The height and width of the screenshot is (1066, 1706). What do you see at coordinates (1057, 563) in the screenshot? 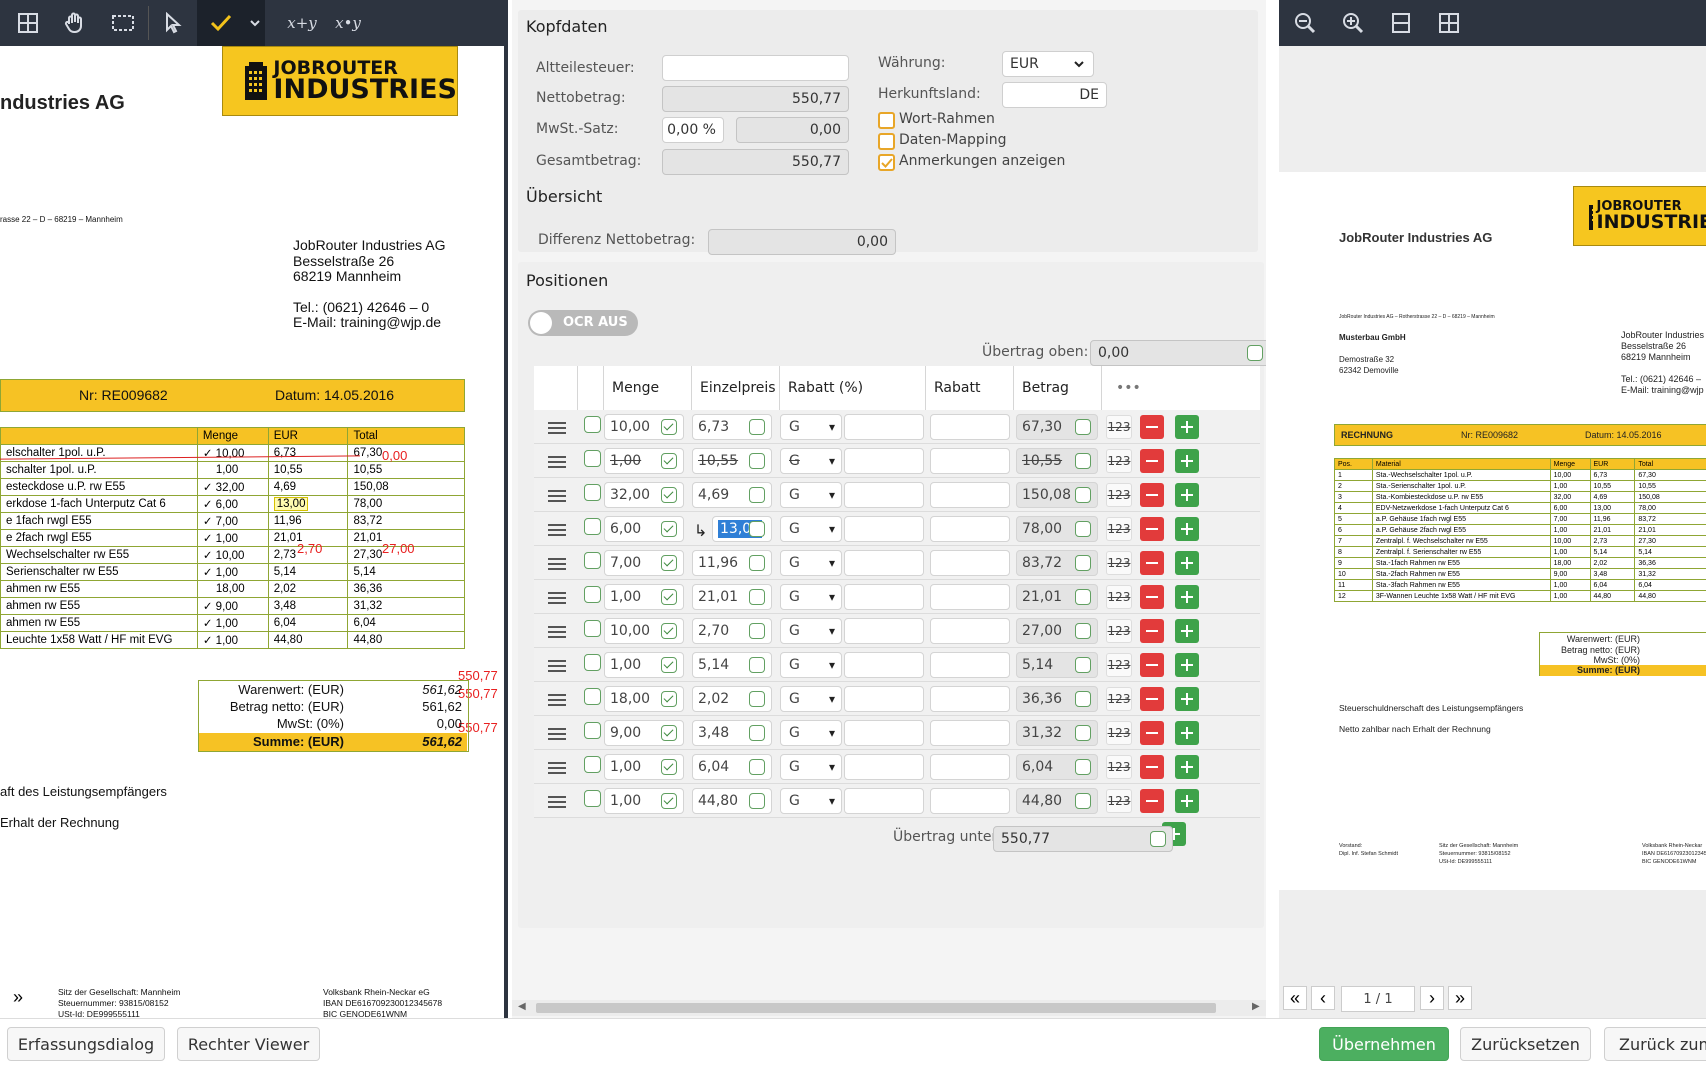
I see `betrag-input: 83,72` at bounding box center [1057, 563].